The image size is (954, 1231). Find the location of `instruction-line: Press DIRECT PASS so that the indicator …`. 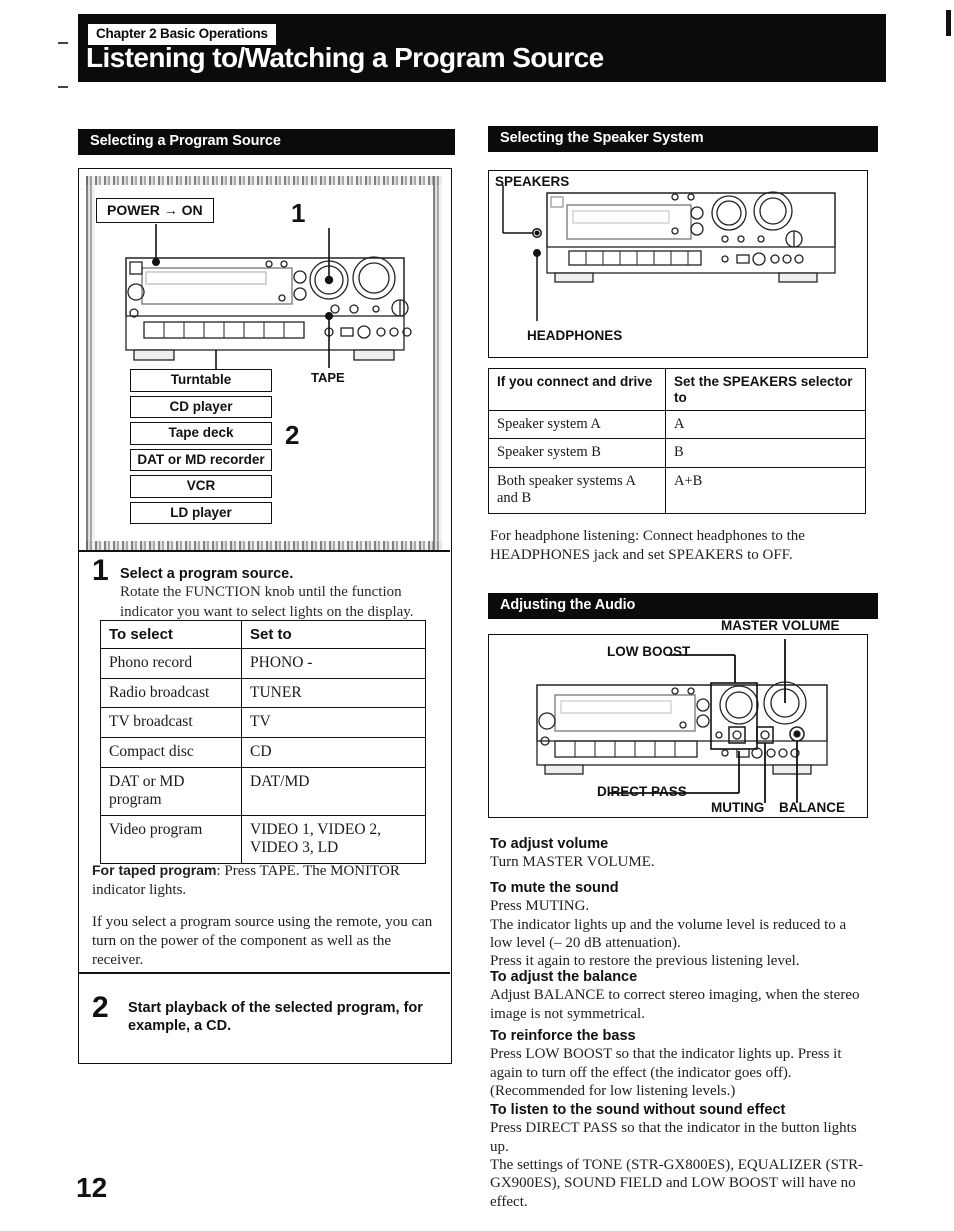

instruction-line: Press DIRECT PASS so that the indicator … is located at coordinates (673, 1137).